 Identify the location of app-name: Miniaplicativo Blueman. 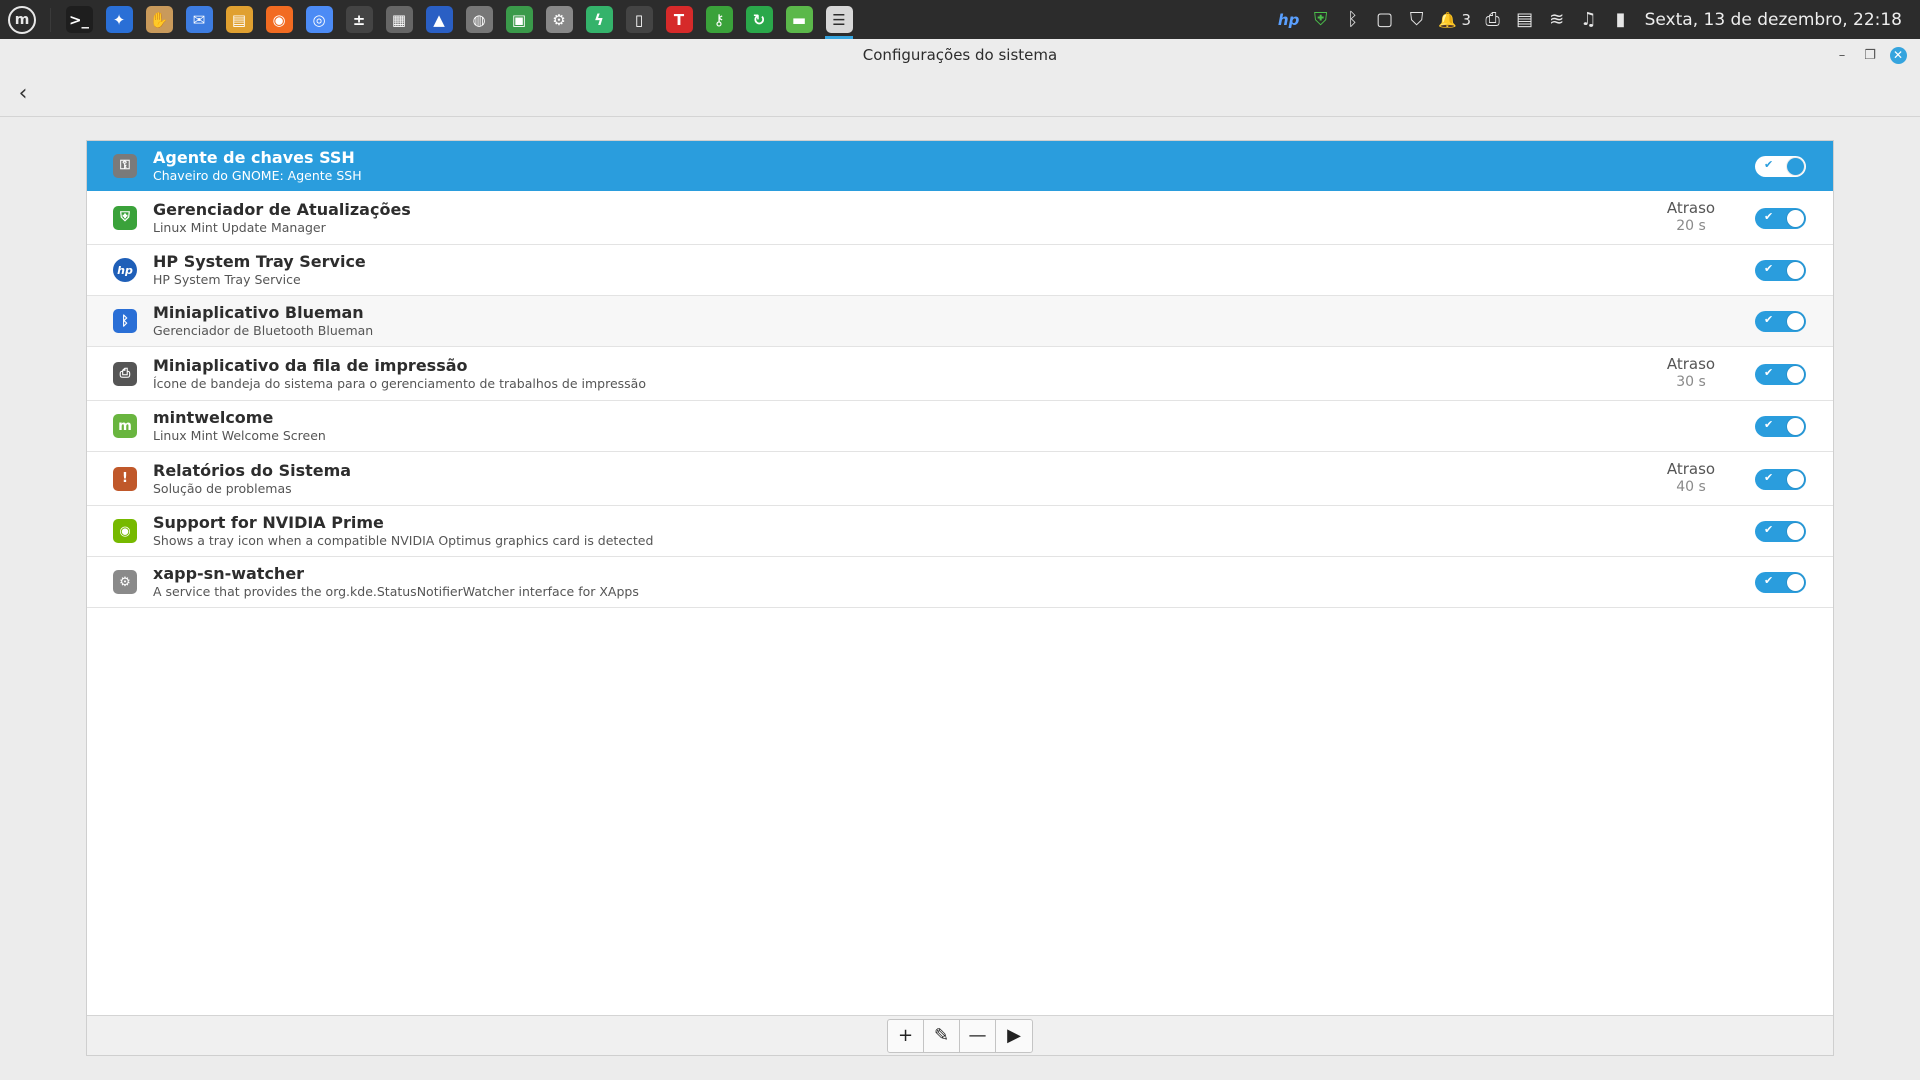
(258, 312).